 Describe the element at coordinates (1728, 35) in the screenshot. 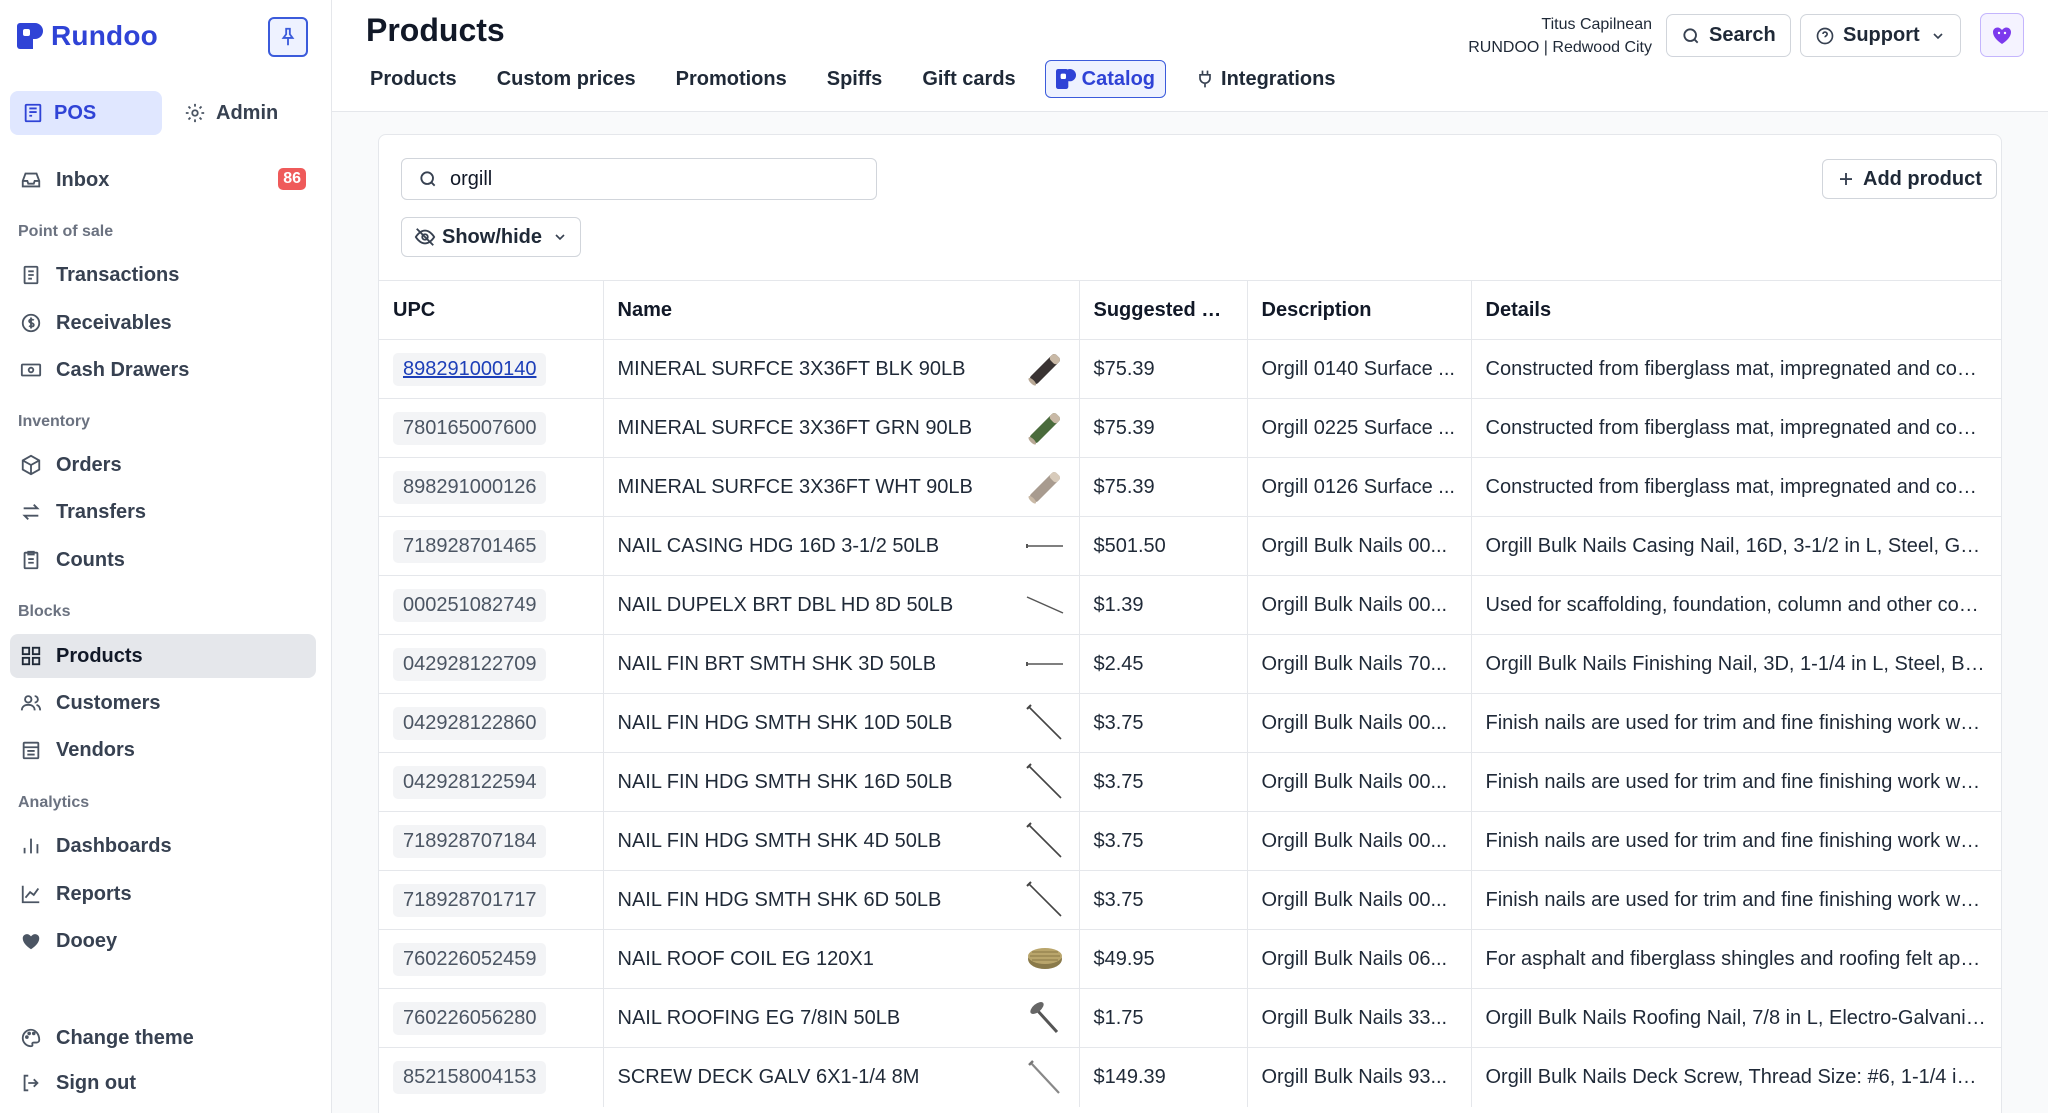

I see `search-button: Search` at that location.